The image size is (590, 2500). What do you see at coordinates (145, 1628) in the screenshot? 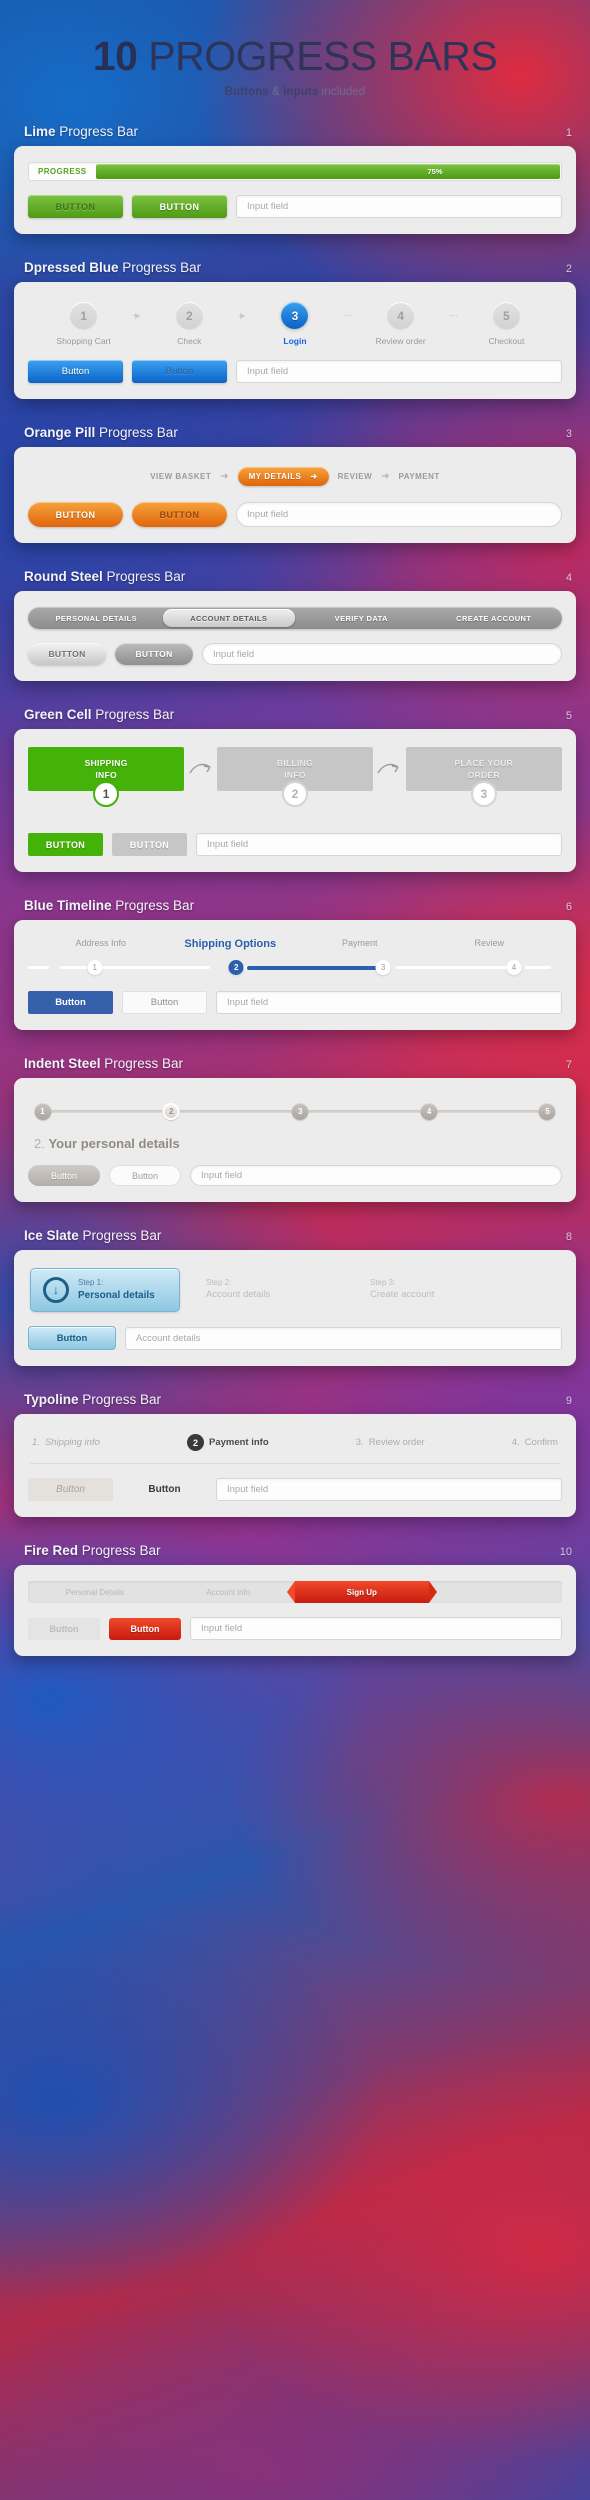
I see `fire-button-solid: Button` at bounding box center [145, 1628].